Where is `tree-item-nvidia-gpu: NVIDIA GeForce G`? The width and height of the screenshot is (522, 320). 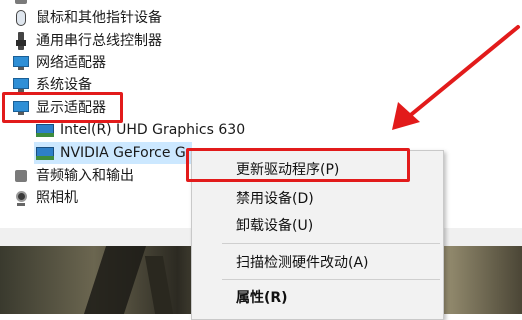 tree-item-nvidia-gpu: NVIDIA GeForce G is located at coordinates (113, 153).